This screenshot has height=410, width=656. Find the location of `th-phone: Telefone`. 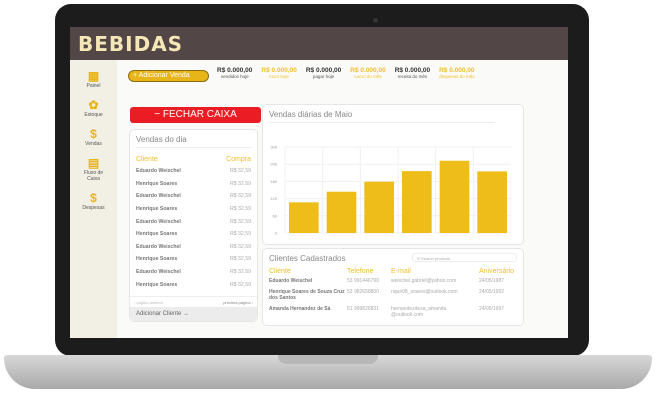

th-phone: Telefone is located at coordinates (360, 271).